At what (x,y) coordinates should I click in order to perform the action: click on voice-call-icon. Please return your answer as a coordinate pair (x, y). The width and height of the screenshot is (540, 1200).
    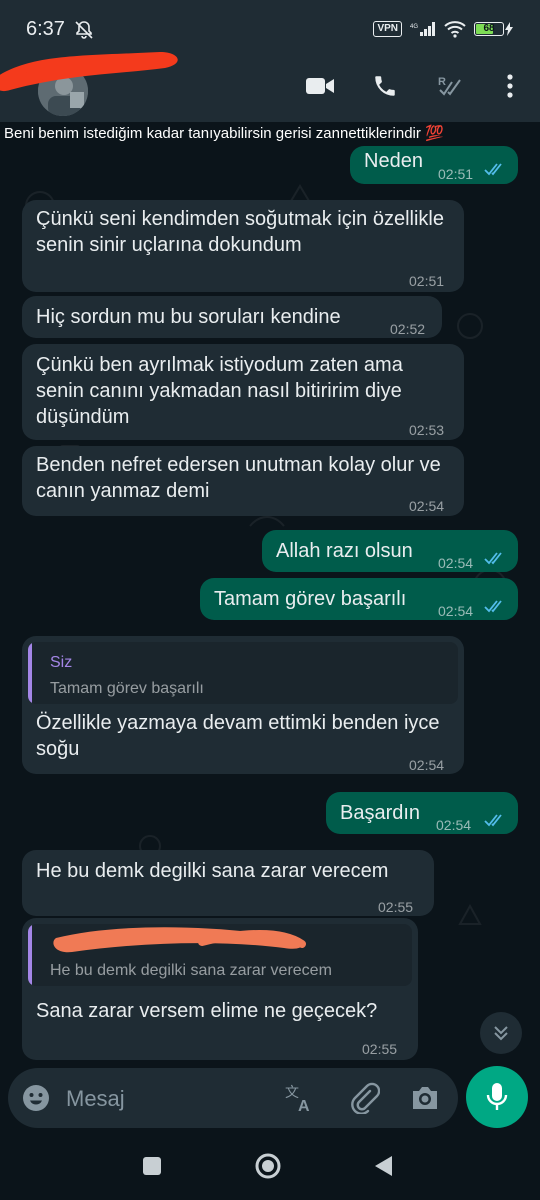
    Looking at the image, I should click on (385, 86).